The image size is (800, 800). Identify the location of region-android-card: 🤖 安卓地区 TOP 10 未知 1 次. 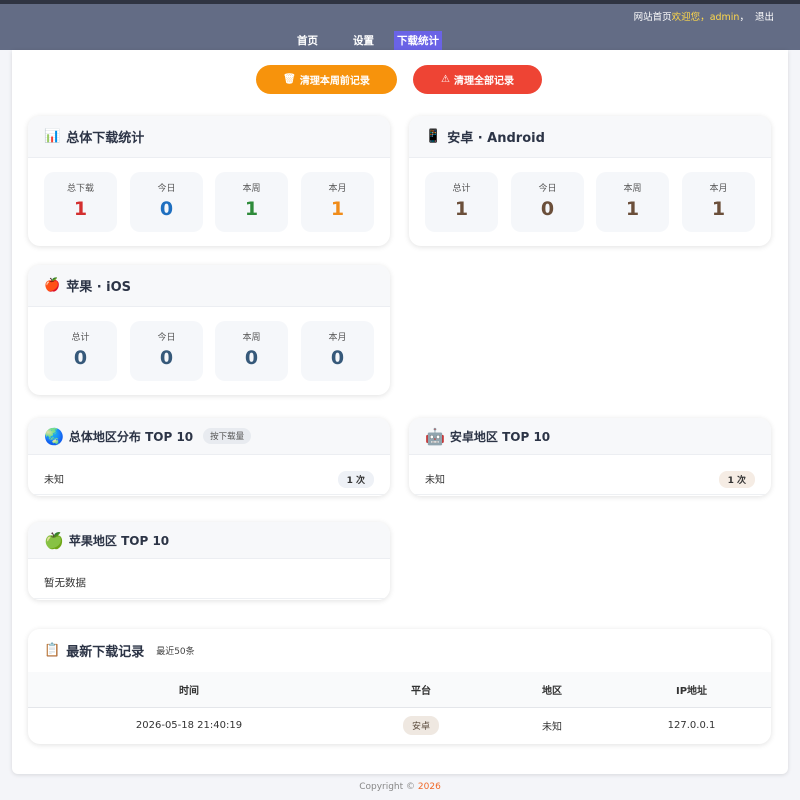
(590, 457).